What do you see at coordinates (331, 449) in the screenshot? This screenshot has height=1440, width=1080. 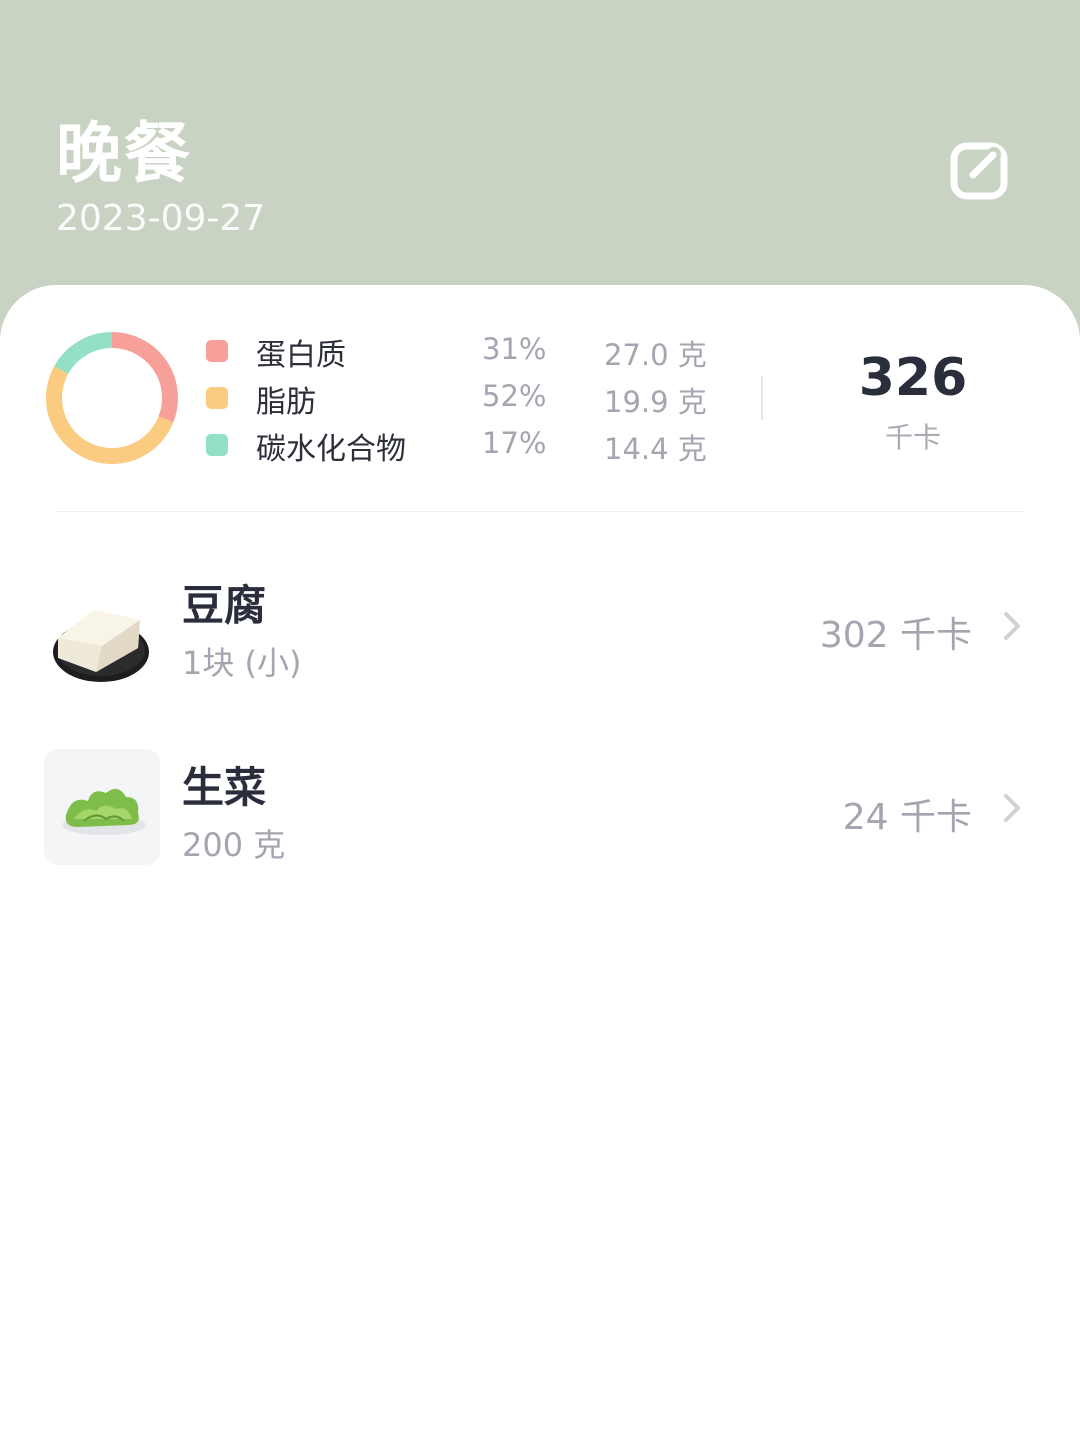 I see `macro-name: 碳水化合物` at bounding box center [331, 449].